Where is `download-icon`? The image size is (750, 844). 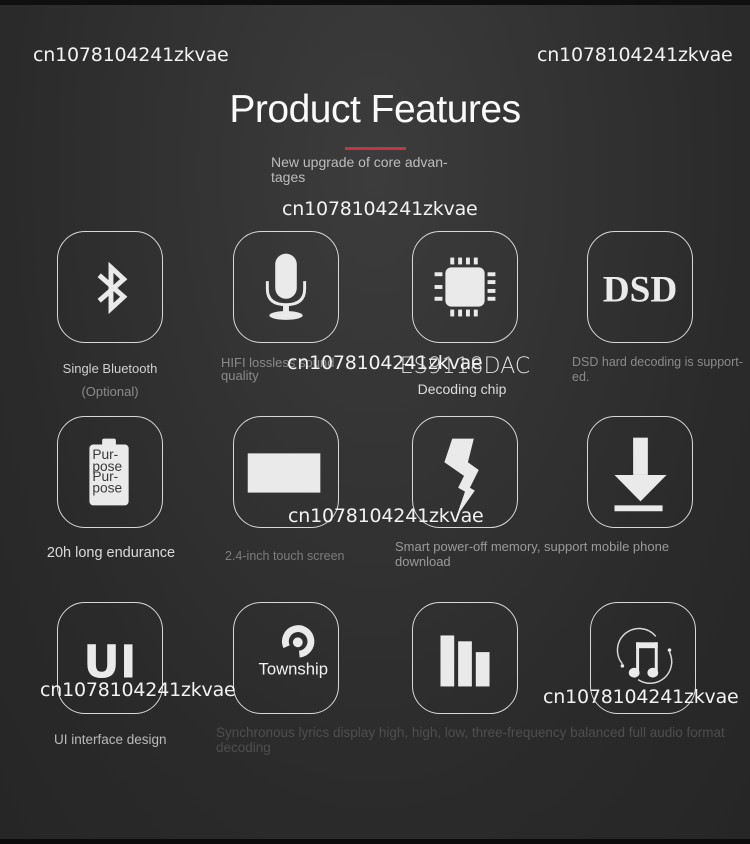
download-icon is located at coordinates (640, 474).